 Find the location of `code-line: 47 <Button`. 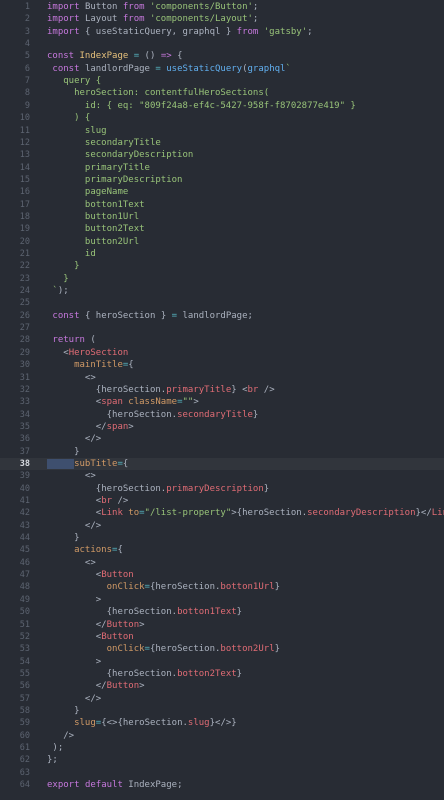

code-line: 47 <Button is located at coordinates (222, 575).